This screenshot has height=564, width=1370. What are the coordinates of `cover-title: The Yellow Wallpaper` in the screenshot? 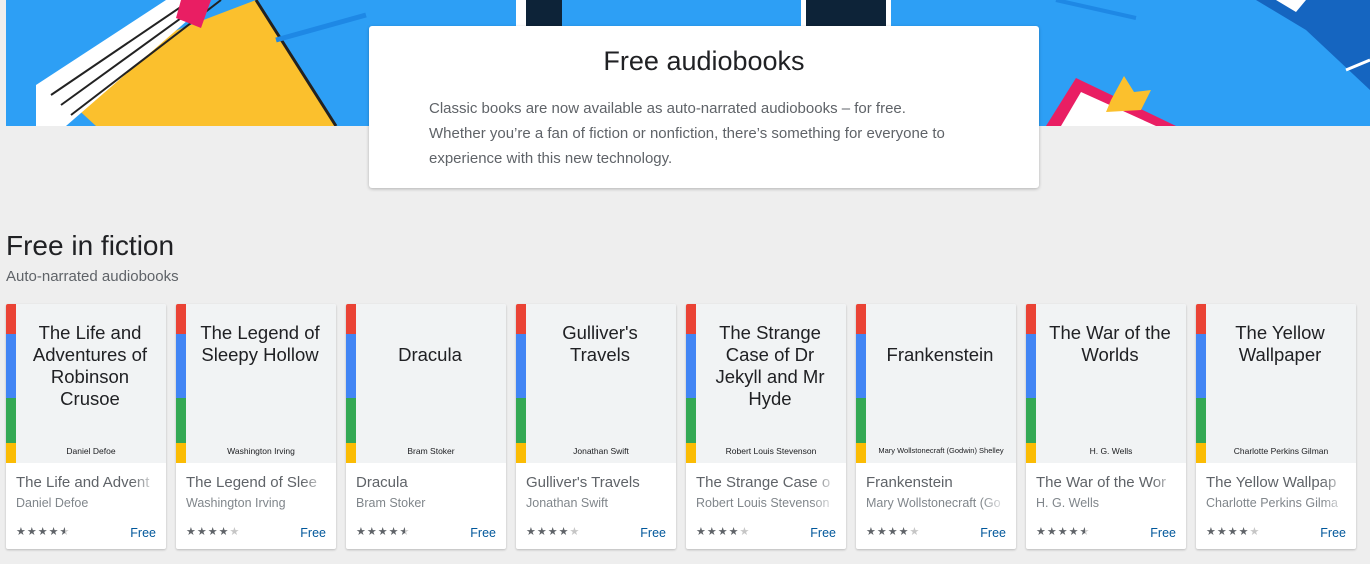 It's located at (1280, 343).